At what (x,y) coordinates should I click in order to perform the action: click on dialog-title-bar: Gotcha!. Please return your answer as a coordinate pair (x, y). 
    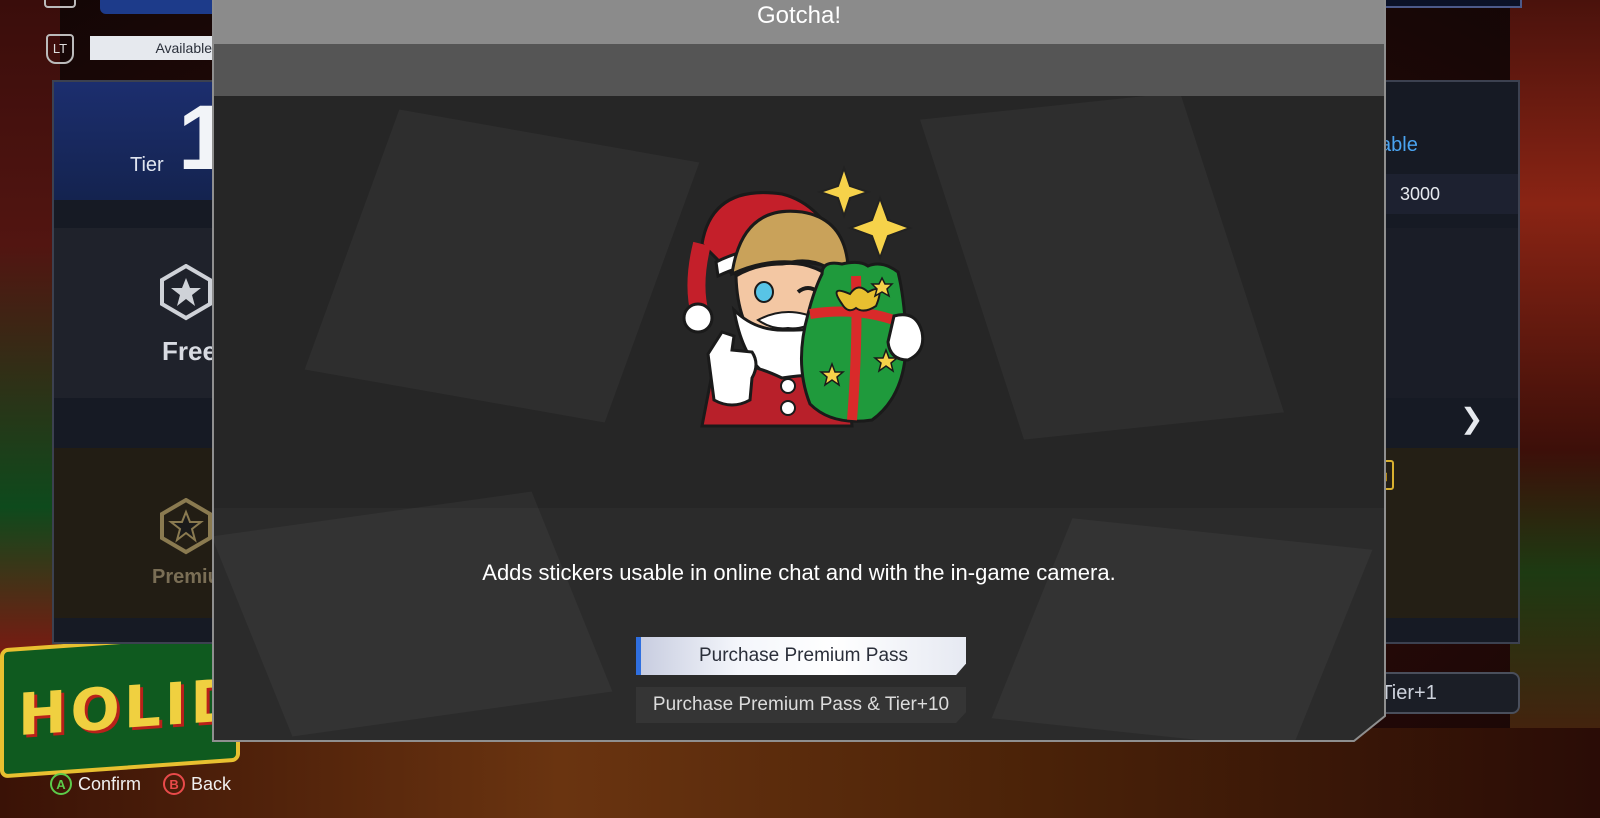
    Looking at the image, I should click on (799, 22).